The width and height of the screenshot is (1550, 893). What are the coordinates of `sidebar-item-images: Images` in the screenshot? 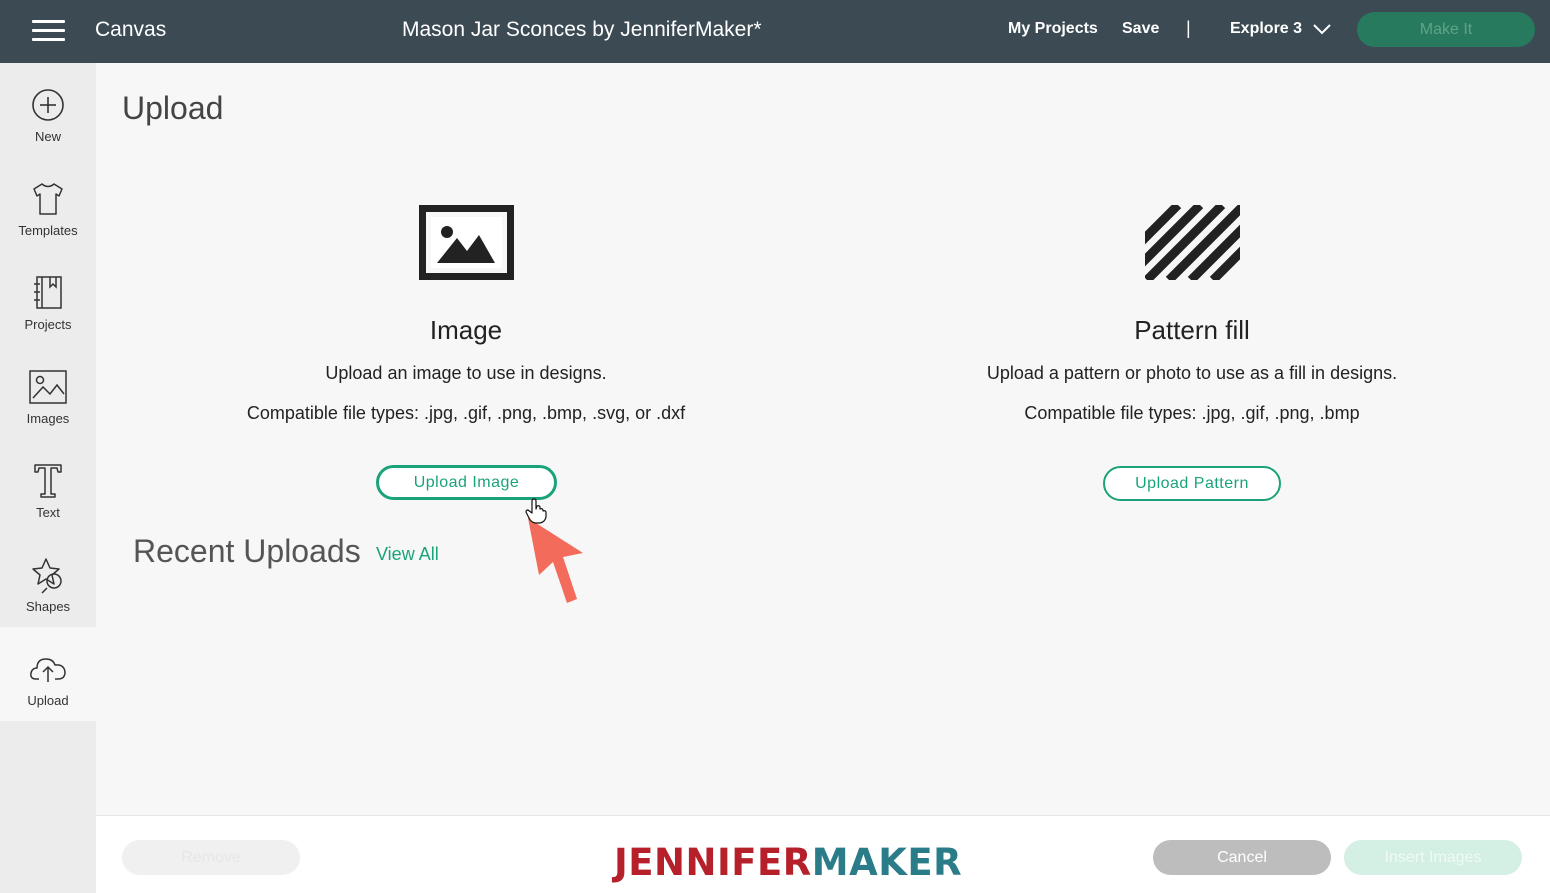 It's located at (48, 392).